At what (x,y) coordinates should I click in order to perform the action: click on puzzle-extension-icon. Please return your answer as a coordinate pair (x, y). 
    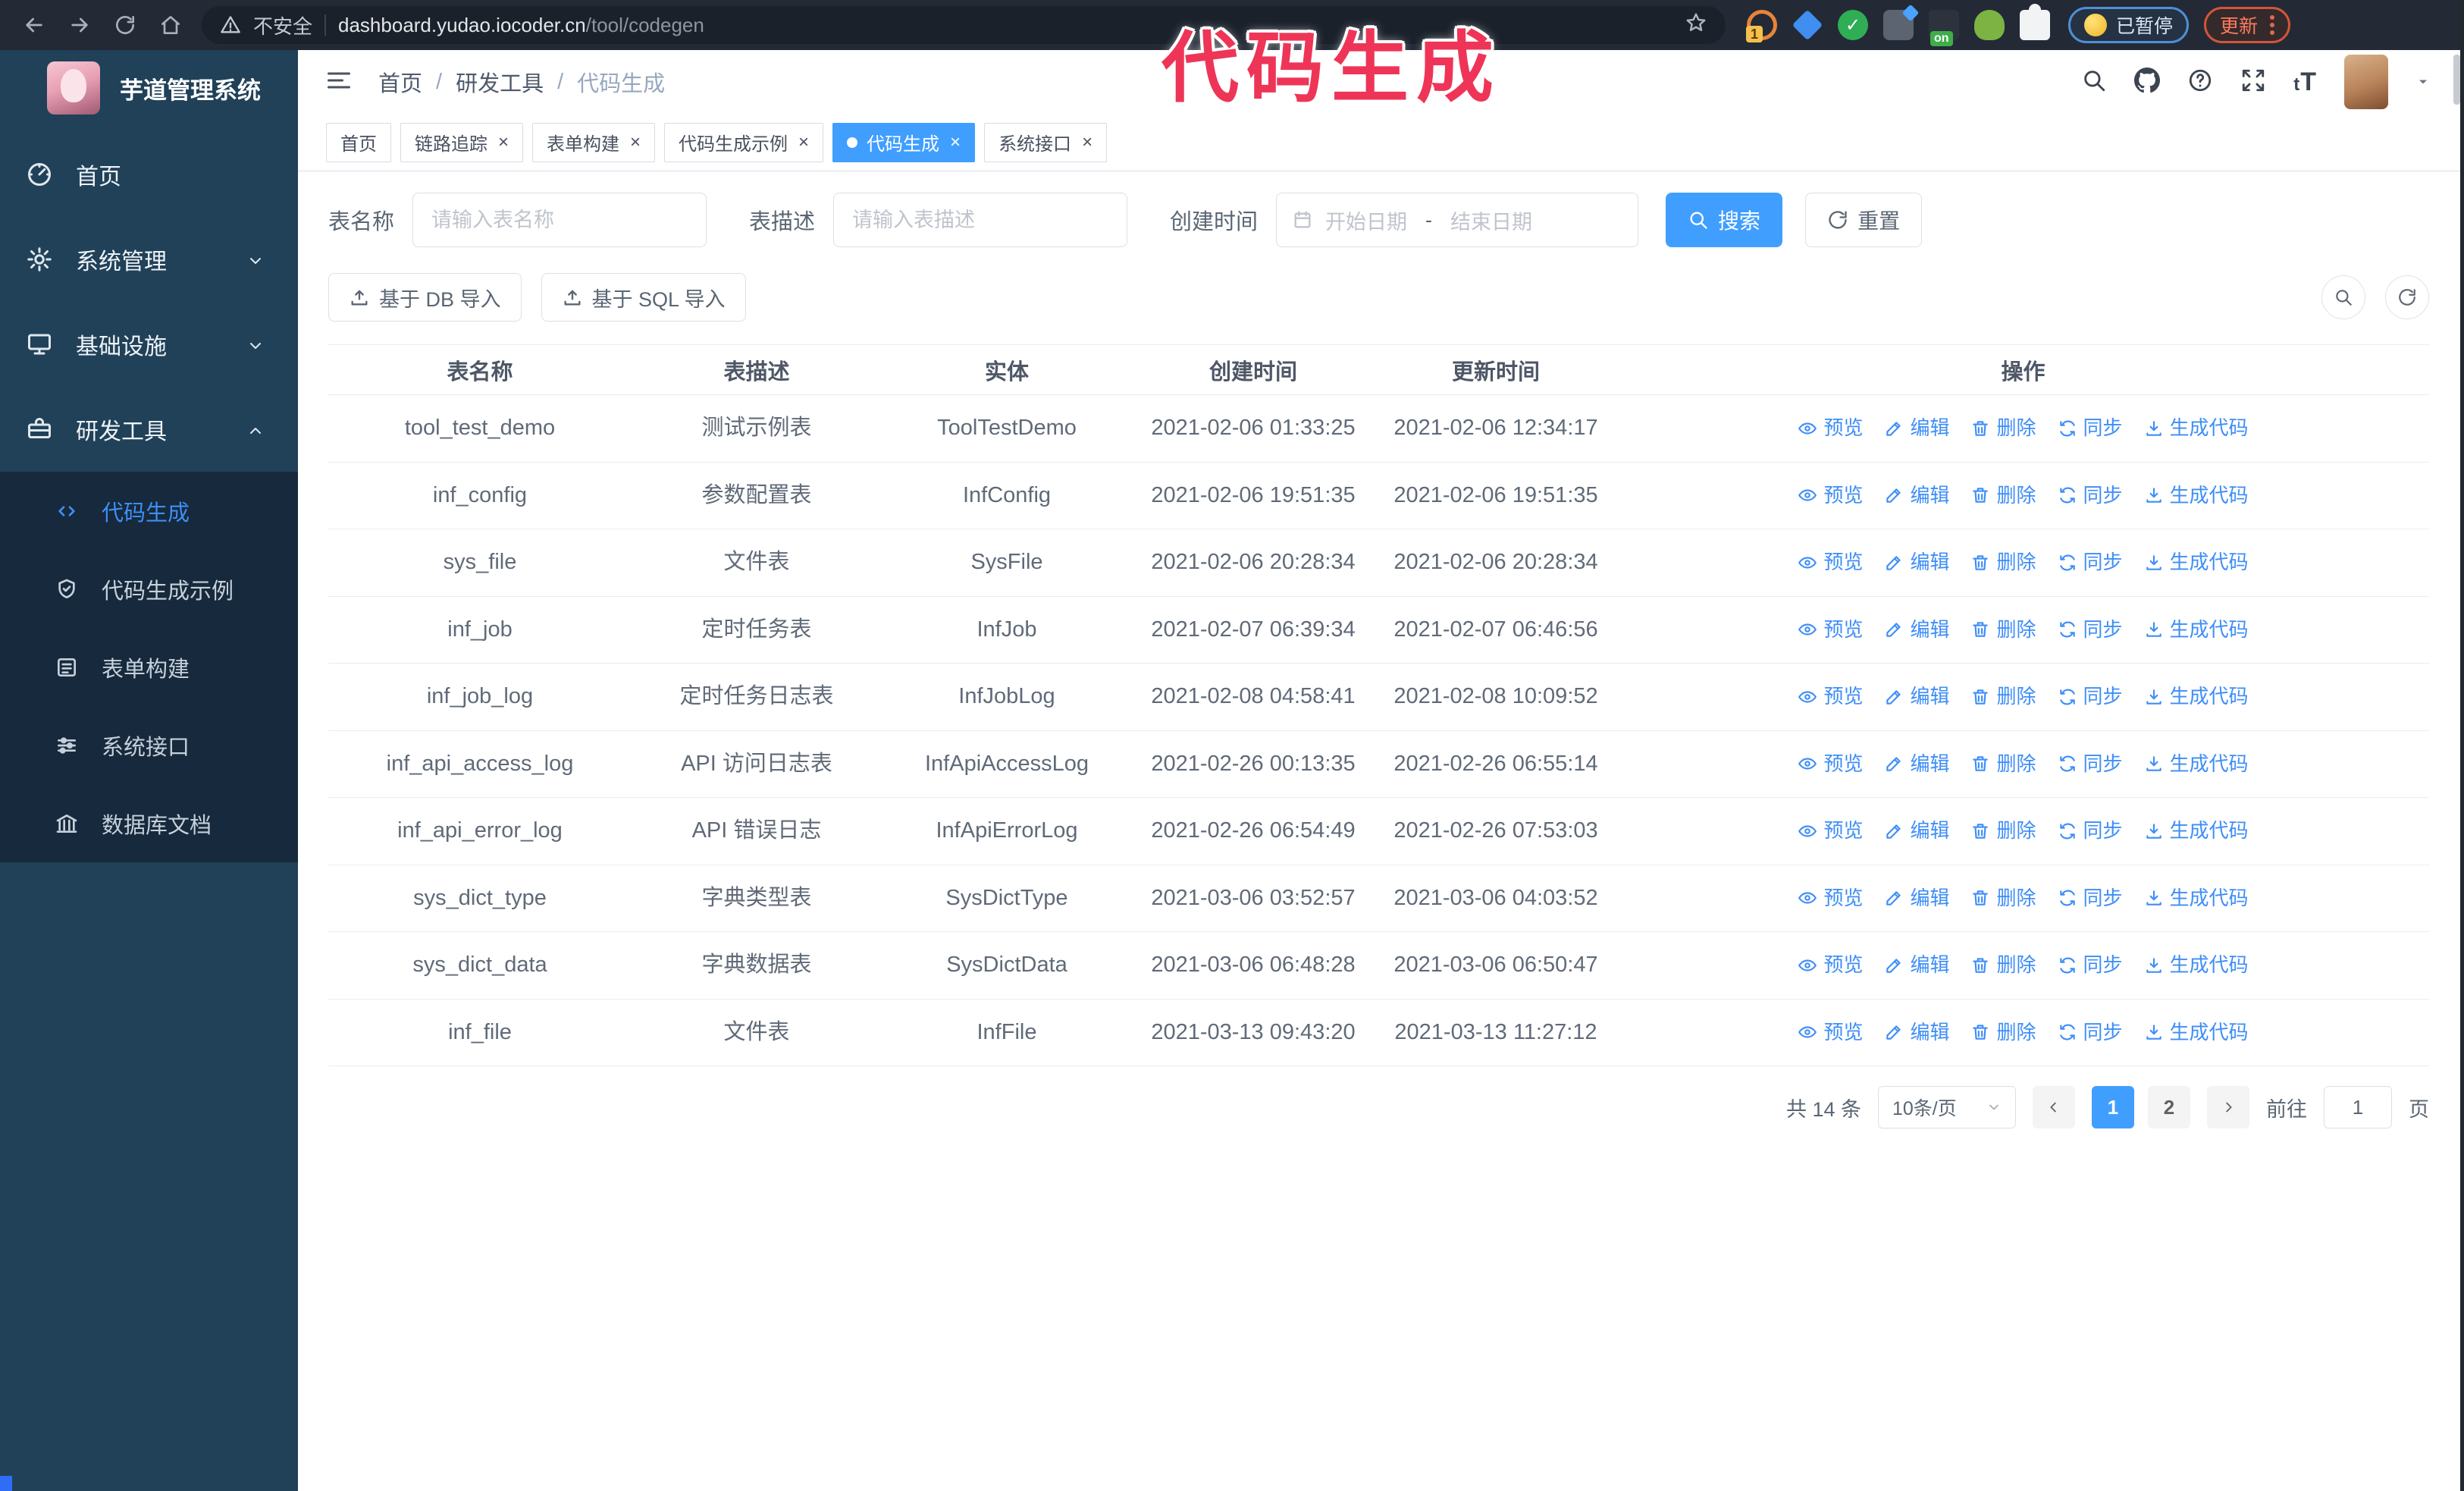
    Looking at the image, I should click on (2035, 22).